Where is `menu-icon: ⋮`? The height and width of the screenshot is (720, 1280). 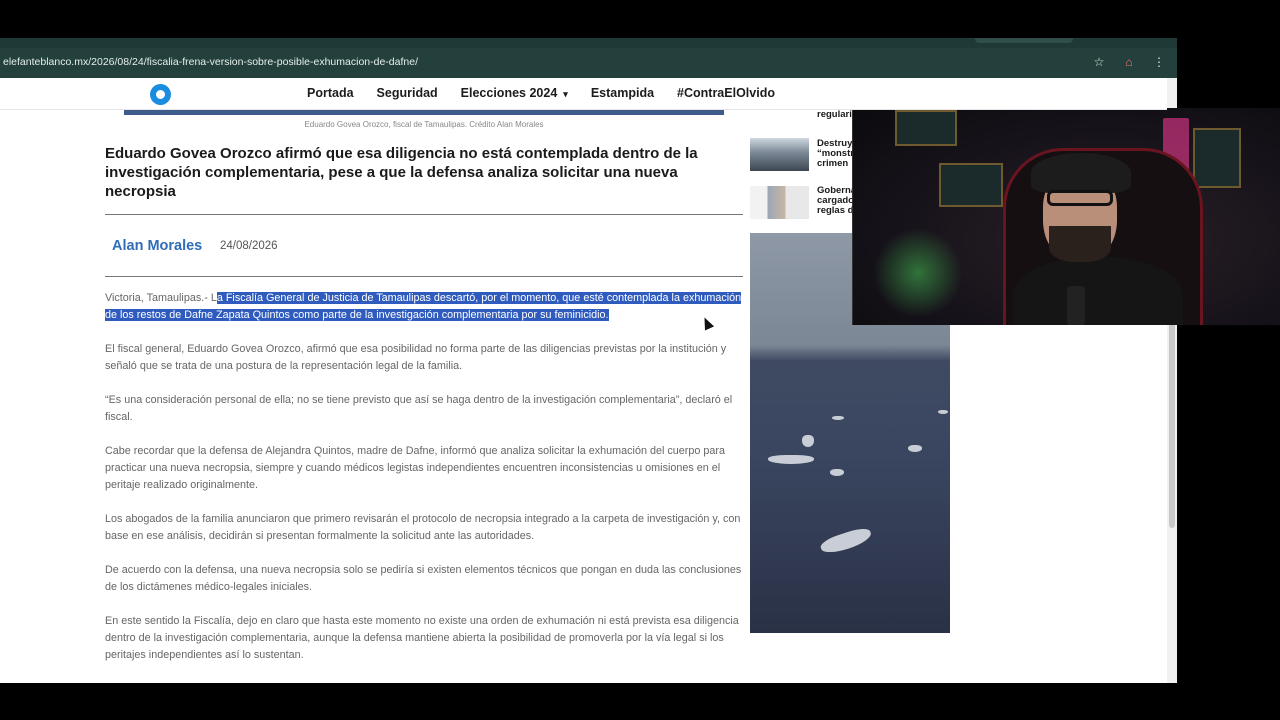
menu-icon: ⋮ is located at coordinates (1159, 62).